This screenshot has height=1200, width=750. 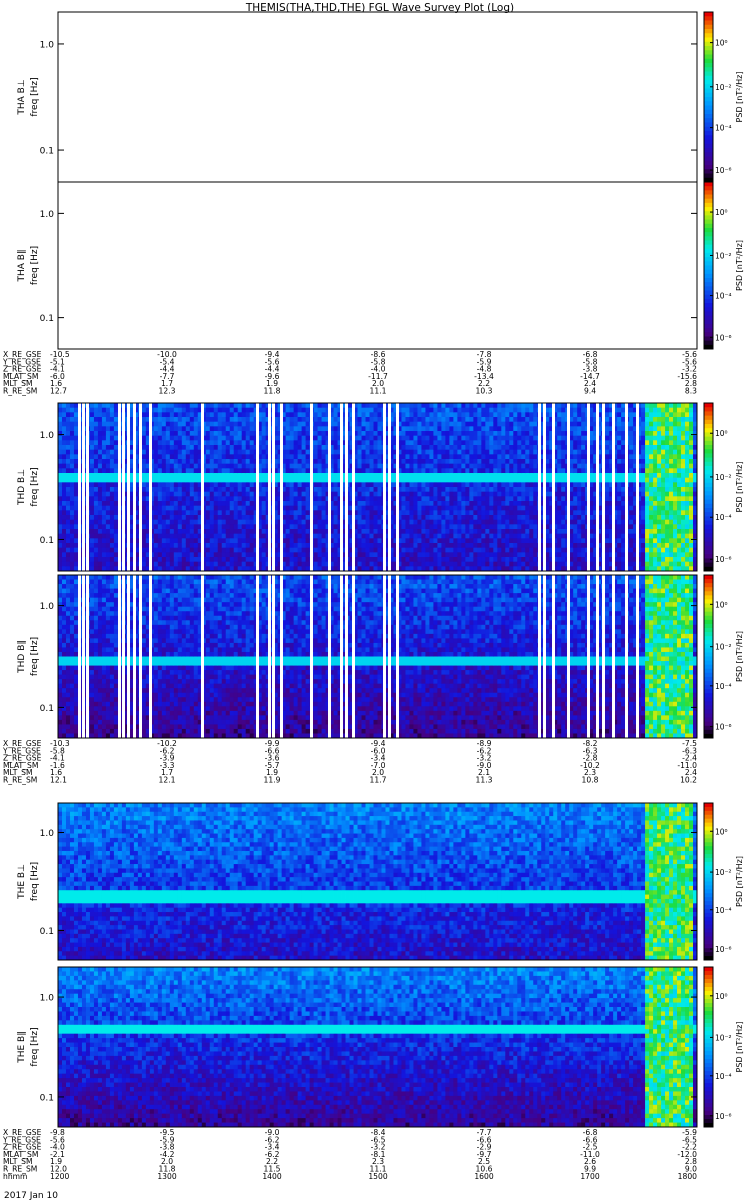 I want to click on ephemeris-value: 10.3, so click(x=484, y=391).